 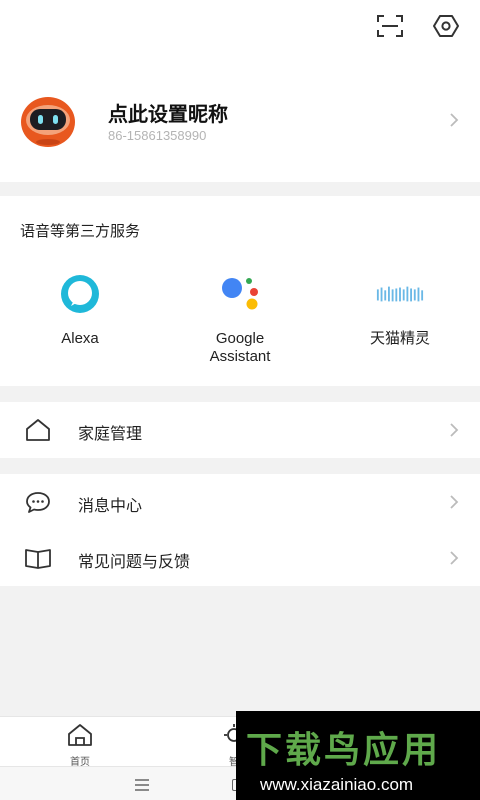 What do you see at coordinates (80, 338) in the screenshot?
I see `service-label: Alexa` at bounding box center [80, 338].